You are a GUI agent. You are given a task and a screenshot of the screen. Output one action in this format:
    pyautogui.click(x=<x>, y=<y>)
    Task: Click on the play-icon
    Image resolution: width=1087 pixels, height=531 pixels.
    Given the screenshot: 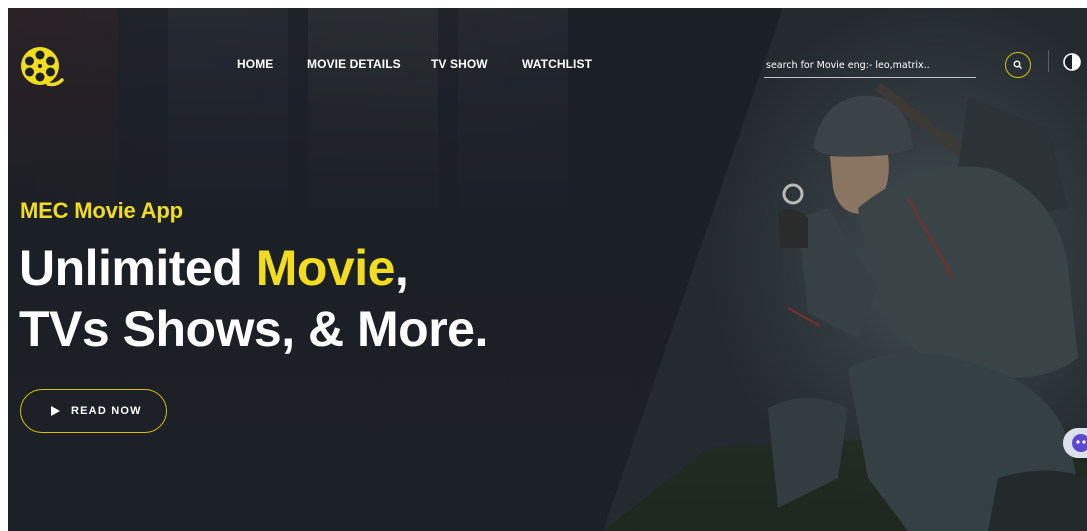 What is the action you would take?
    pyautogui.click(x=55, y=411)
    